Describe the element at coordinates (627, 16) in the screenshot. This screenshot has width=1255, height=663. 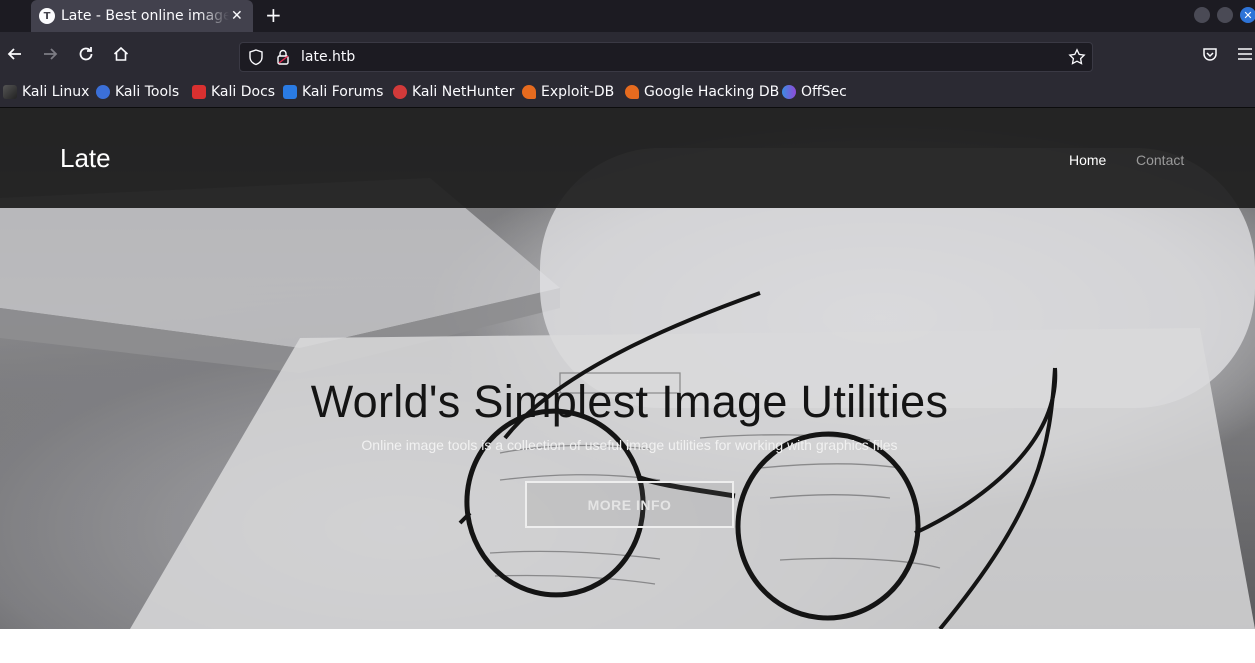
I see `browser-tab-bar: T Late - Best online image tools ✕ + ✕` at that location.